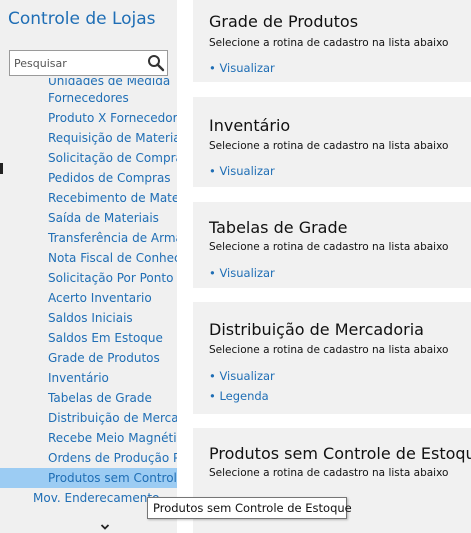 This screenshot has height=533, width=471. What do you see at coordinates (88, 83) in the screenshot?
I see `sidebar-item-unidades-de-medida: Unidades de Medida` at bounding box center [88, 83].